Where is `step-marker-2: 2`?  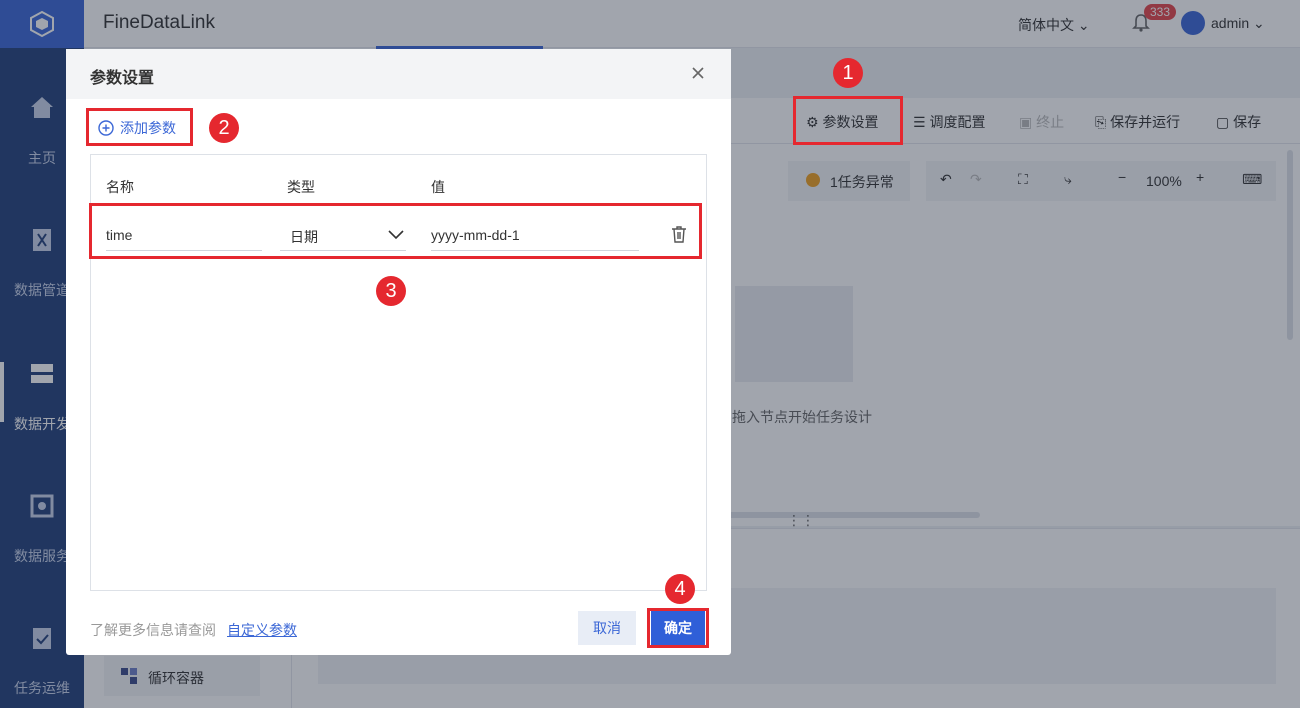
step-marker-2: 2 is located at coordinates (224, 128).